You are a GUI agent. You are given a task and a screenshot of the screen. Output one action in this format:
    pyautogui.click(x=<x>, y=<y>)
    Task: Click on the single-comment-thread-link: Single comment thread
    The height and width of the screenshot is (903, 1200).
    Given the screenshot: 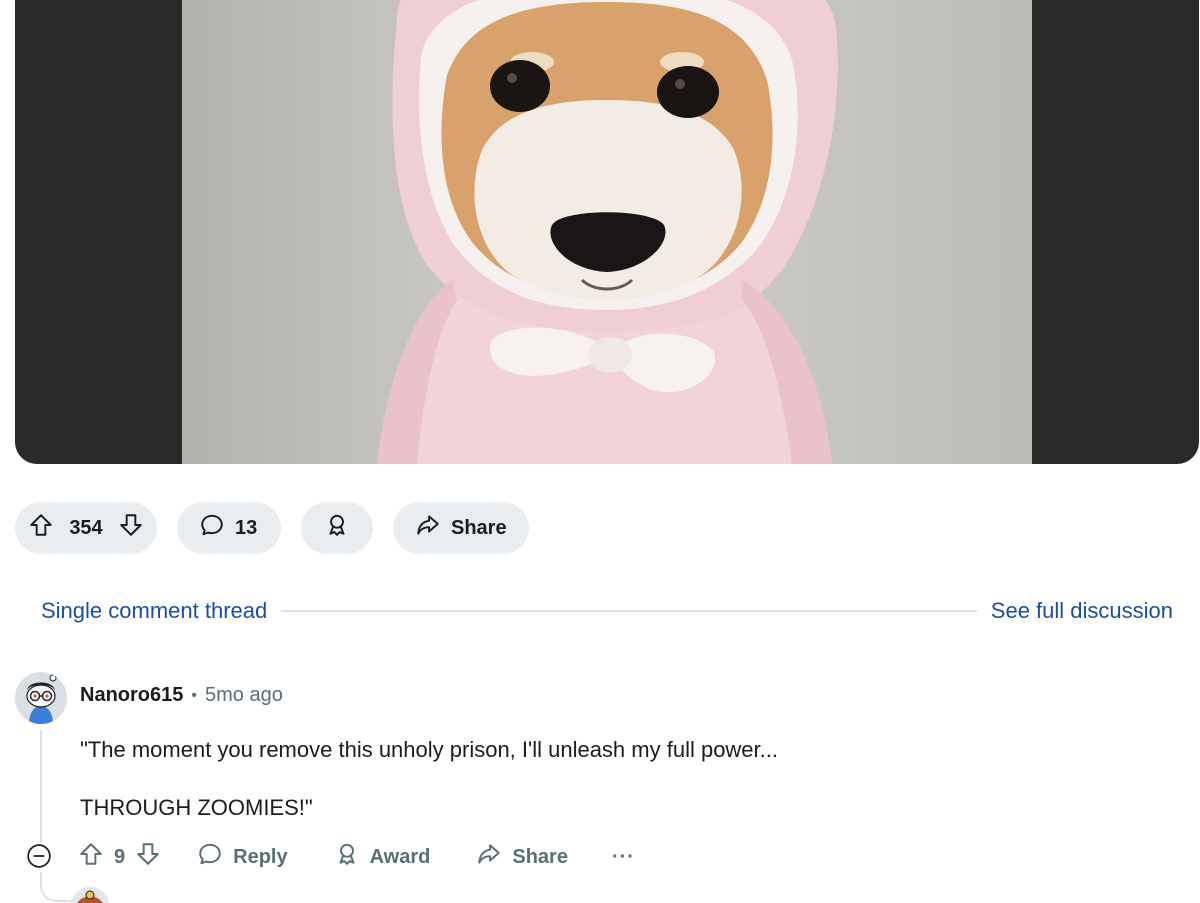 What is the action you would take?
    pyautogui.click(x=154, y=611)
    